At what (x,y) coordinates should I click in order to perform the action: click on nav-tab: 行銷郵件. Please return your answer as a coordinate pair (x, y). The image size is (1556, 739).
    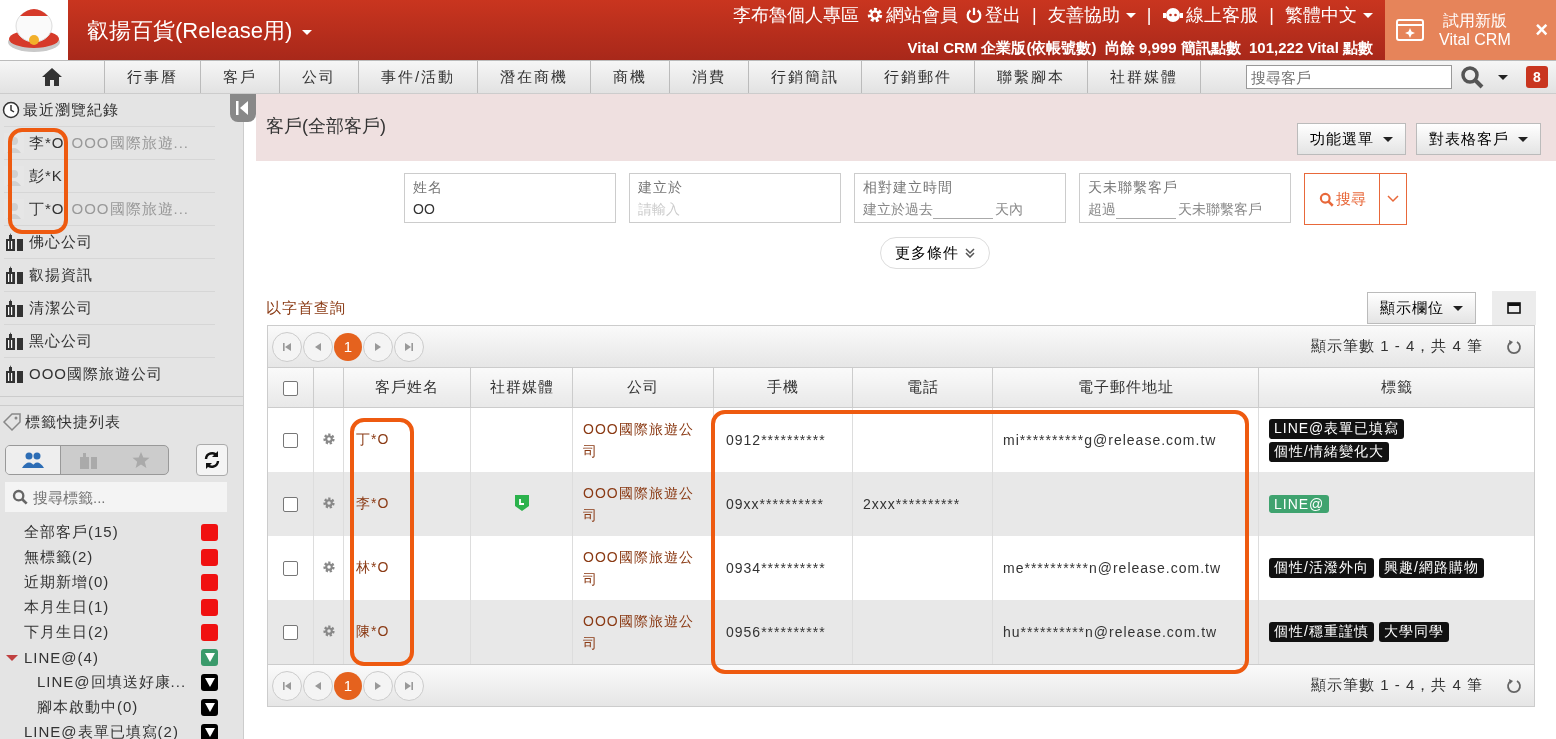
    Looking at the image, I should click on (919, 77).